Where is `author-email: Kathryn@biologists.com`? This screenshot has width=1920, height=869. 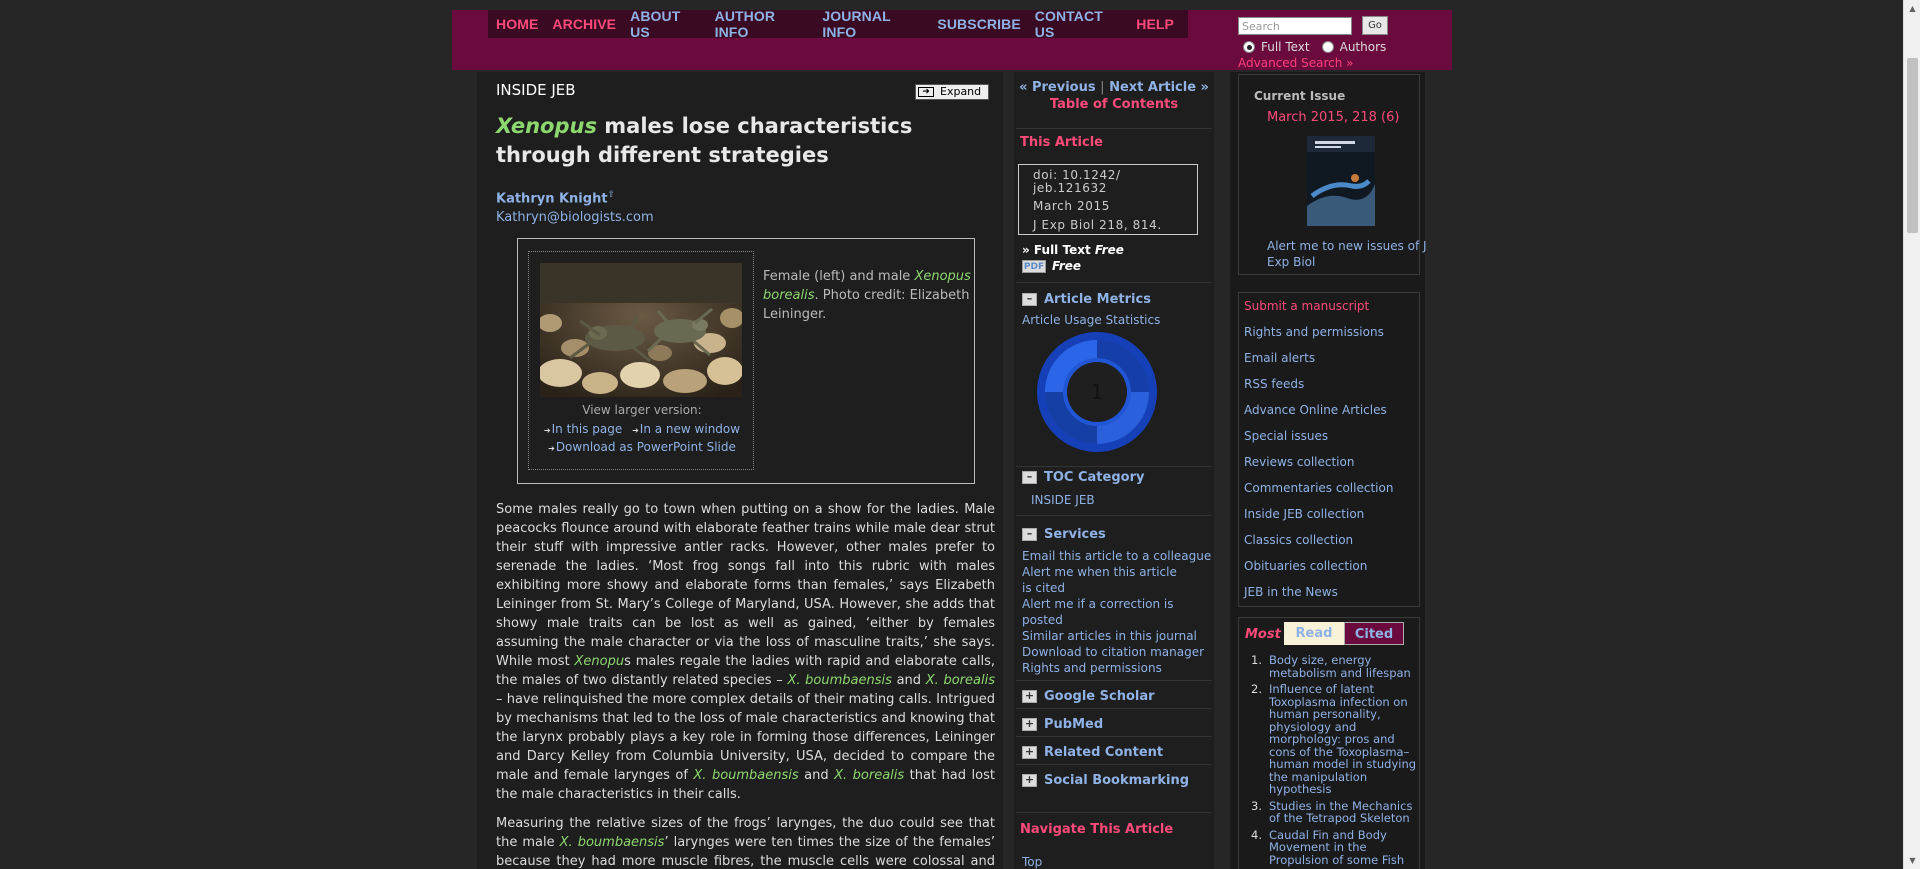 author-email: Kathryn@biologists.com is located at coordinates (575, 217).